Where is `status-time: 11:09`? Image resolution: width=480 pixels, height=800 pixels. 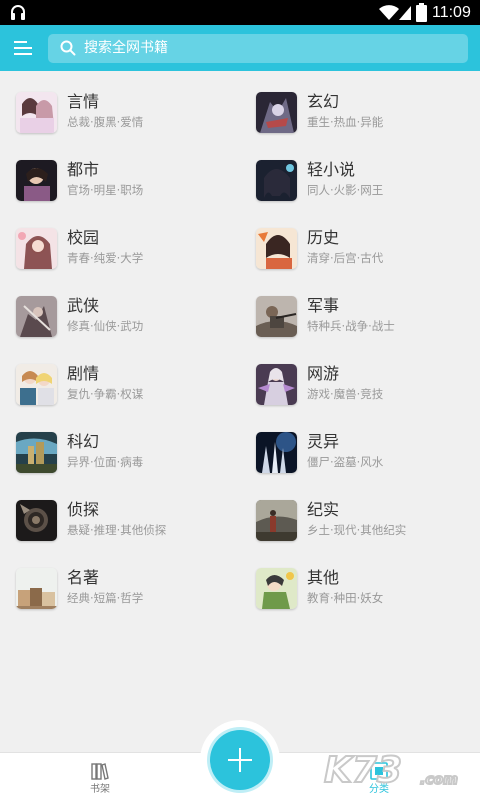 status-time: 11:09 is located at coordinates (451, 12).